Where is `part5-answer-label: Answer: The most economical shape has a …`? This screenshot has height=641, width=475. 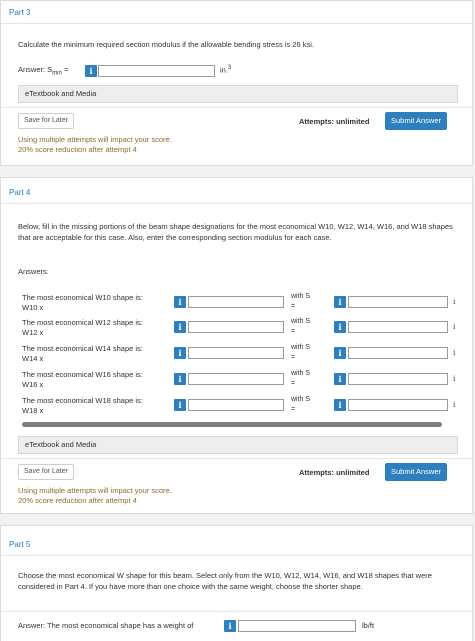 part5-answer-label: Answer: The most economical shape has a … is located at coordinates (106, 625).